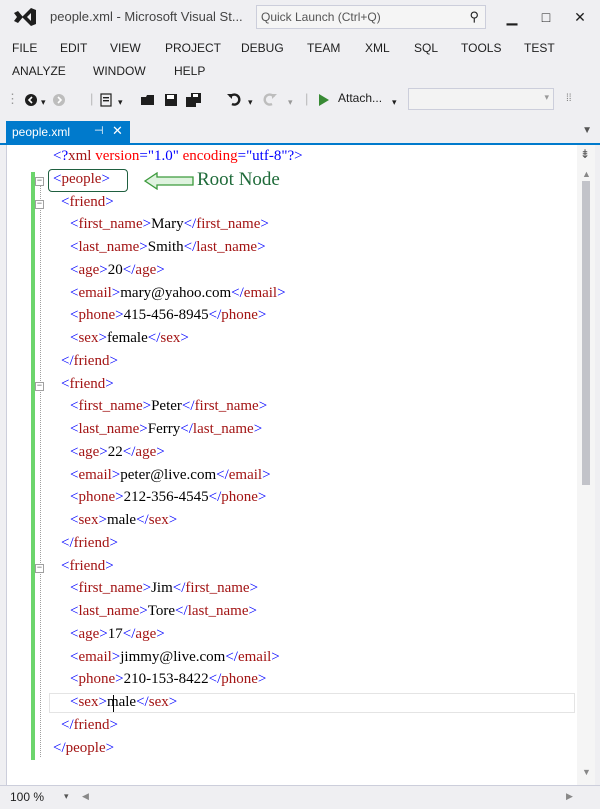  I want to click on open-file-icon, so click(148, 100).